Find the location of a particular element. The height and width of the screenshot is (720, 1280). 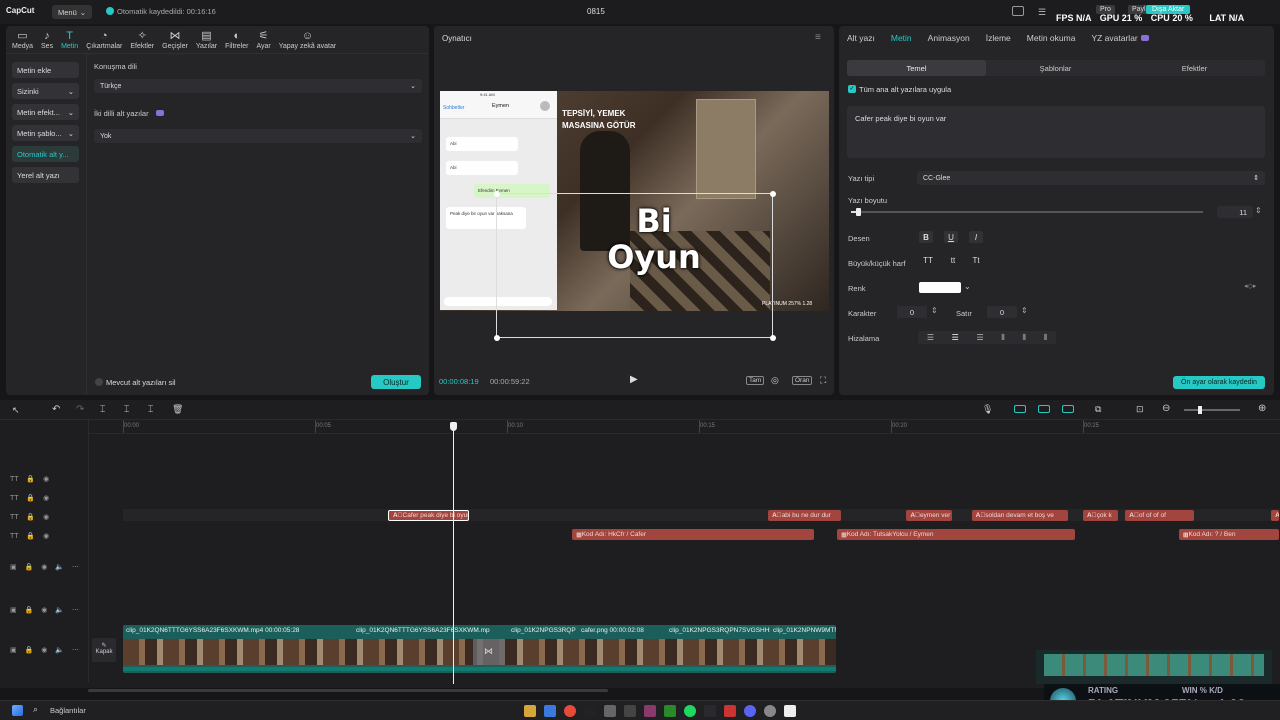

tab-subtitle: Alt yazı is located at coordinates (861, 38).